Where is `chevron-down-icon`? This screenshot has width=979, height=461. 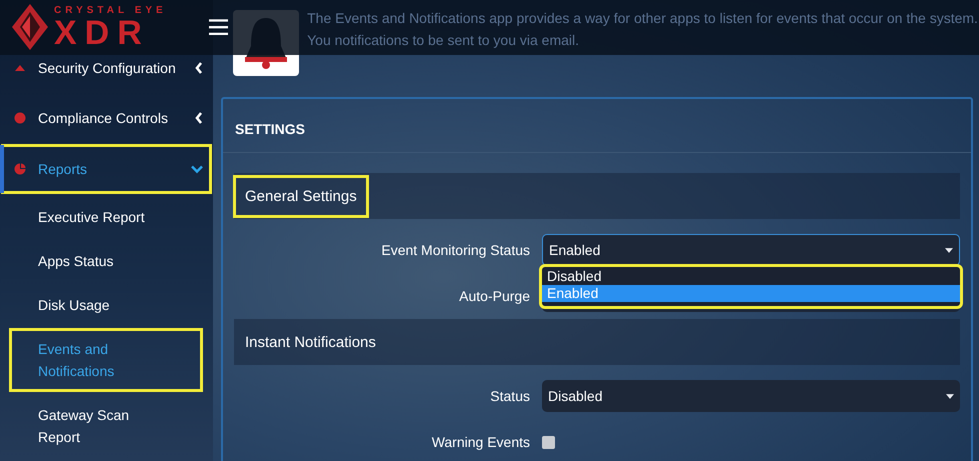
chevron-down-icon is located at coordinates (197, 169).